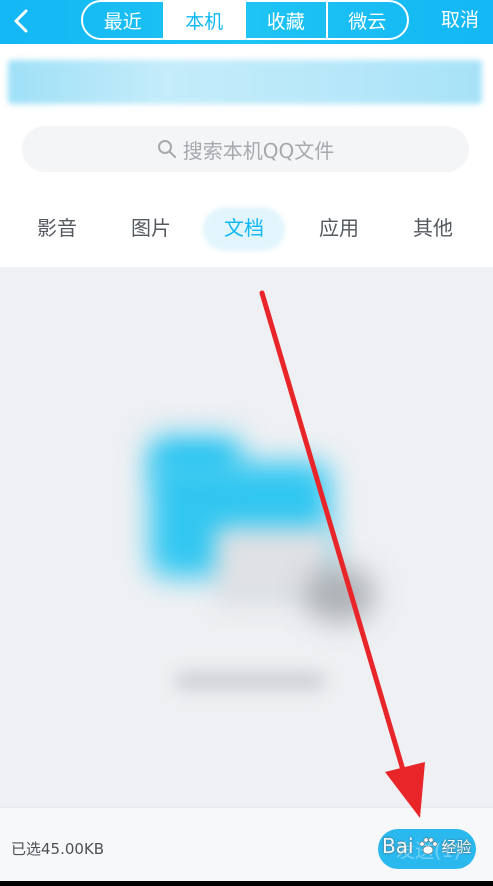 This screenshot has width=493, height=886. Describe the element at coordinates (368, 20) in the screenshot. I see `tab-weiyun: 微云` at that location.